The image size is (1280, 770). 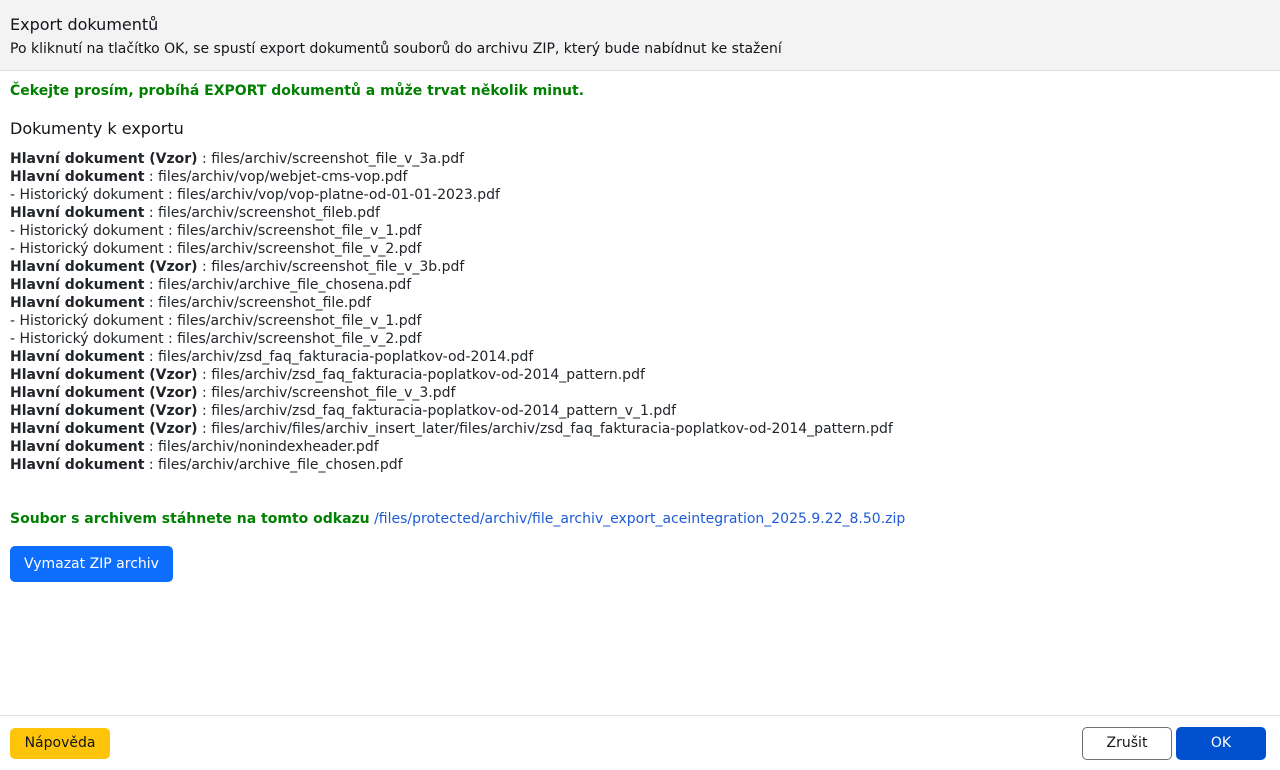 What do you see at coordinates (276, 177) in the screenshot?
I see `document-path: : files/archiv/vop/webjet-cms-vop.pdf` at bounding box center [276, 177].